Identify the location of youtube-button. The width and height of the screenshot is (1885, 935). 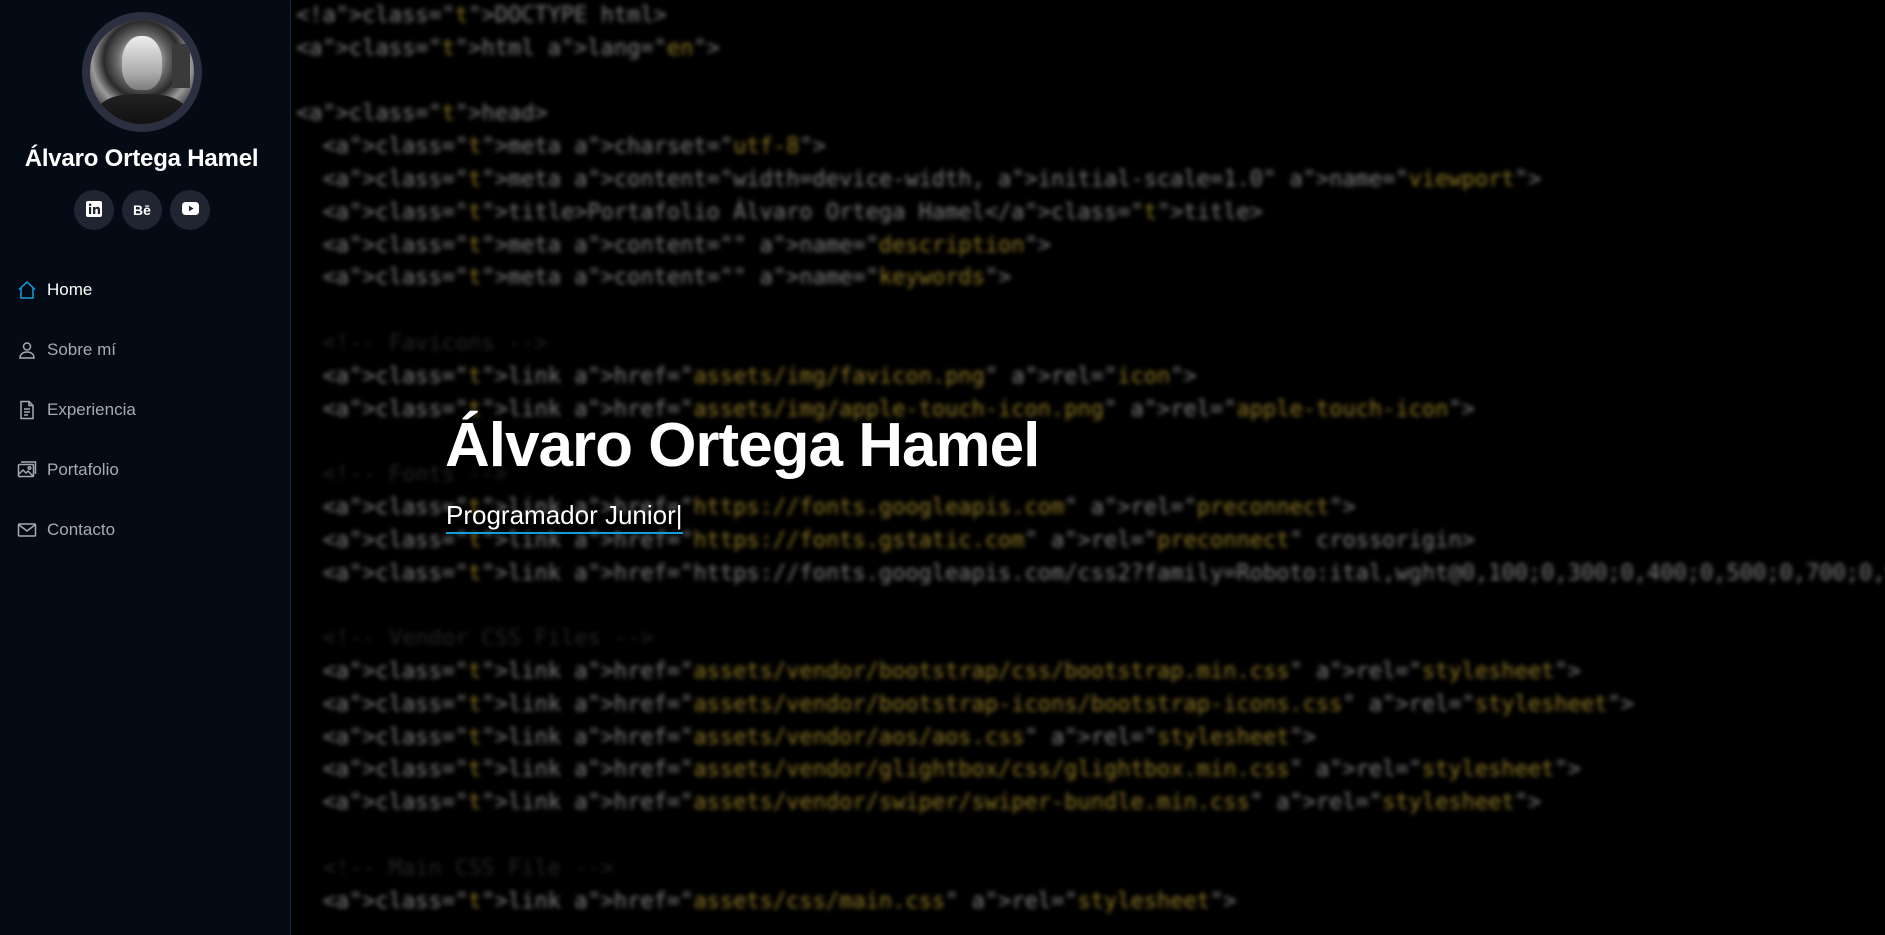
(190, 210).